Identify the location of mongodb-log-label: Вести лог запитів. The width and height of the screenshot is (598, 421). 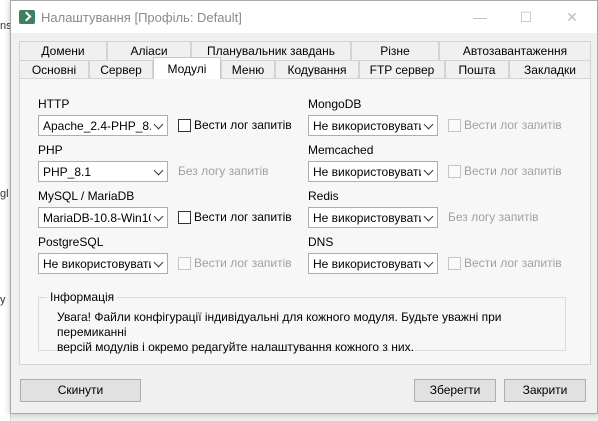
(513, 125).